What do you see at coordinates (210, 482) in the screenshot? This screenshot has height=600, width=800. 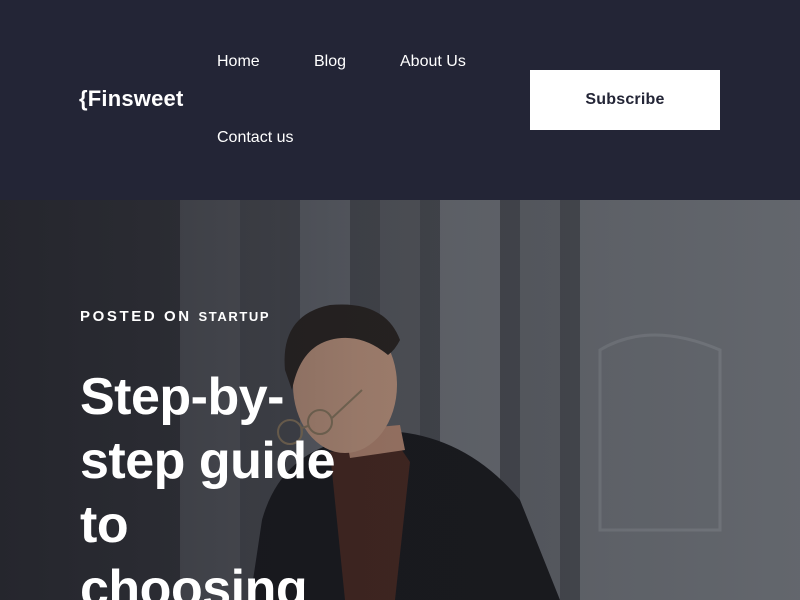 I see `post-title: Step-by-step guide to choosing` at bounding box center [210, 482].